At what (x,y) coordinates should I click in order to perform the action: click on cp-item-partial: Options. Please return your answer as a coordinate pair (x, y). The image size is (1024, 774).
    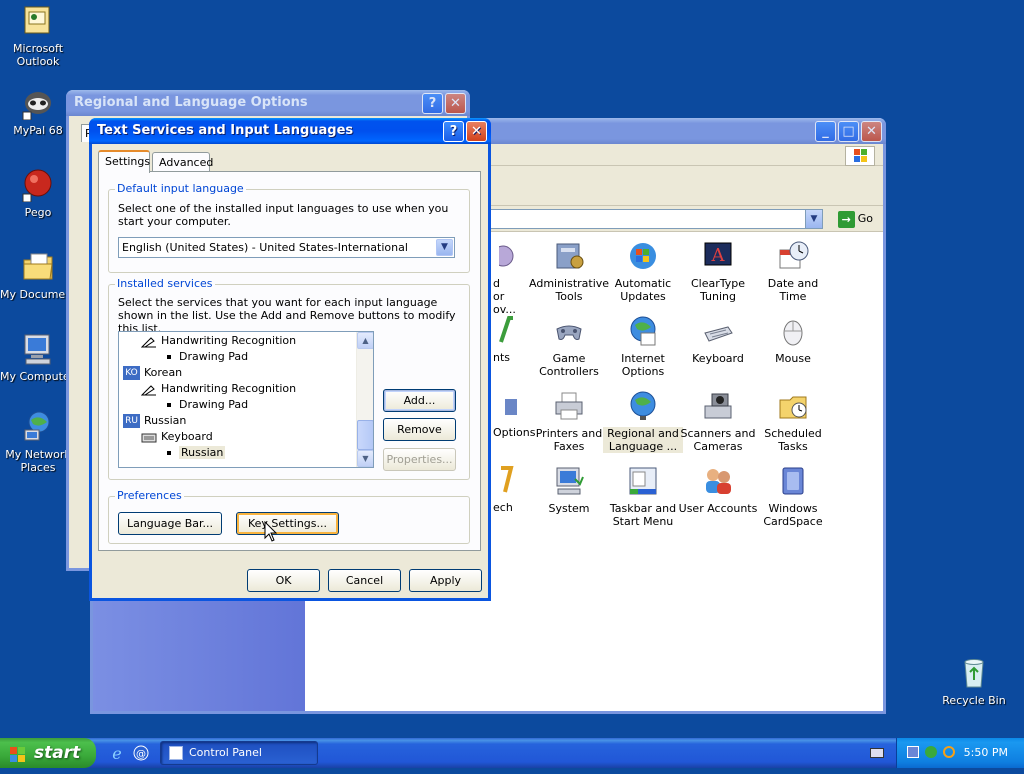
    Looking at the image, I should click on (514, 414).